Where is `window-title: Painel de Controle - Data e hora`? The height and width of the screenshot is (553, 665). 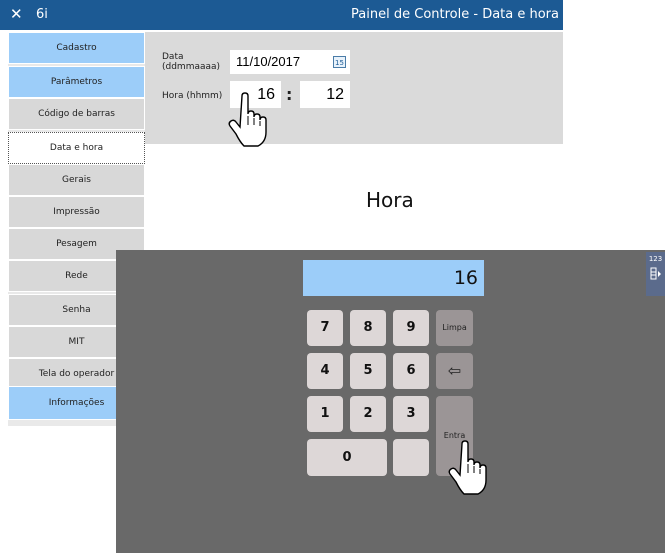 window-title: Painel de Controle - Data e hora is located at coordinates (455, 14).